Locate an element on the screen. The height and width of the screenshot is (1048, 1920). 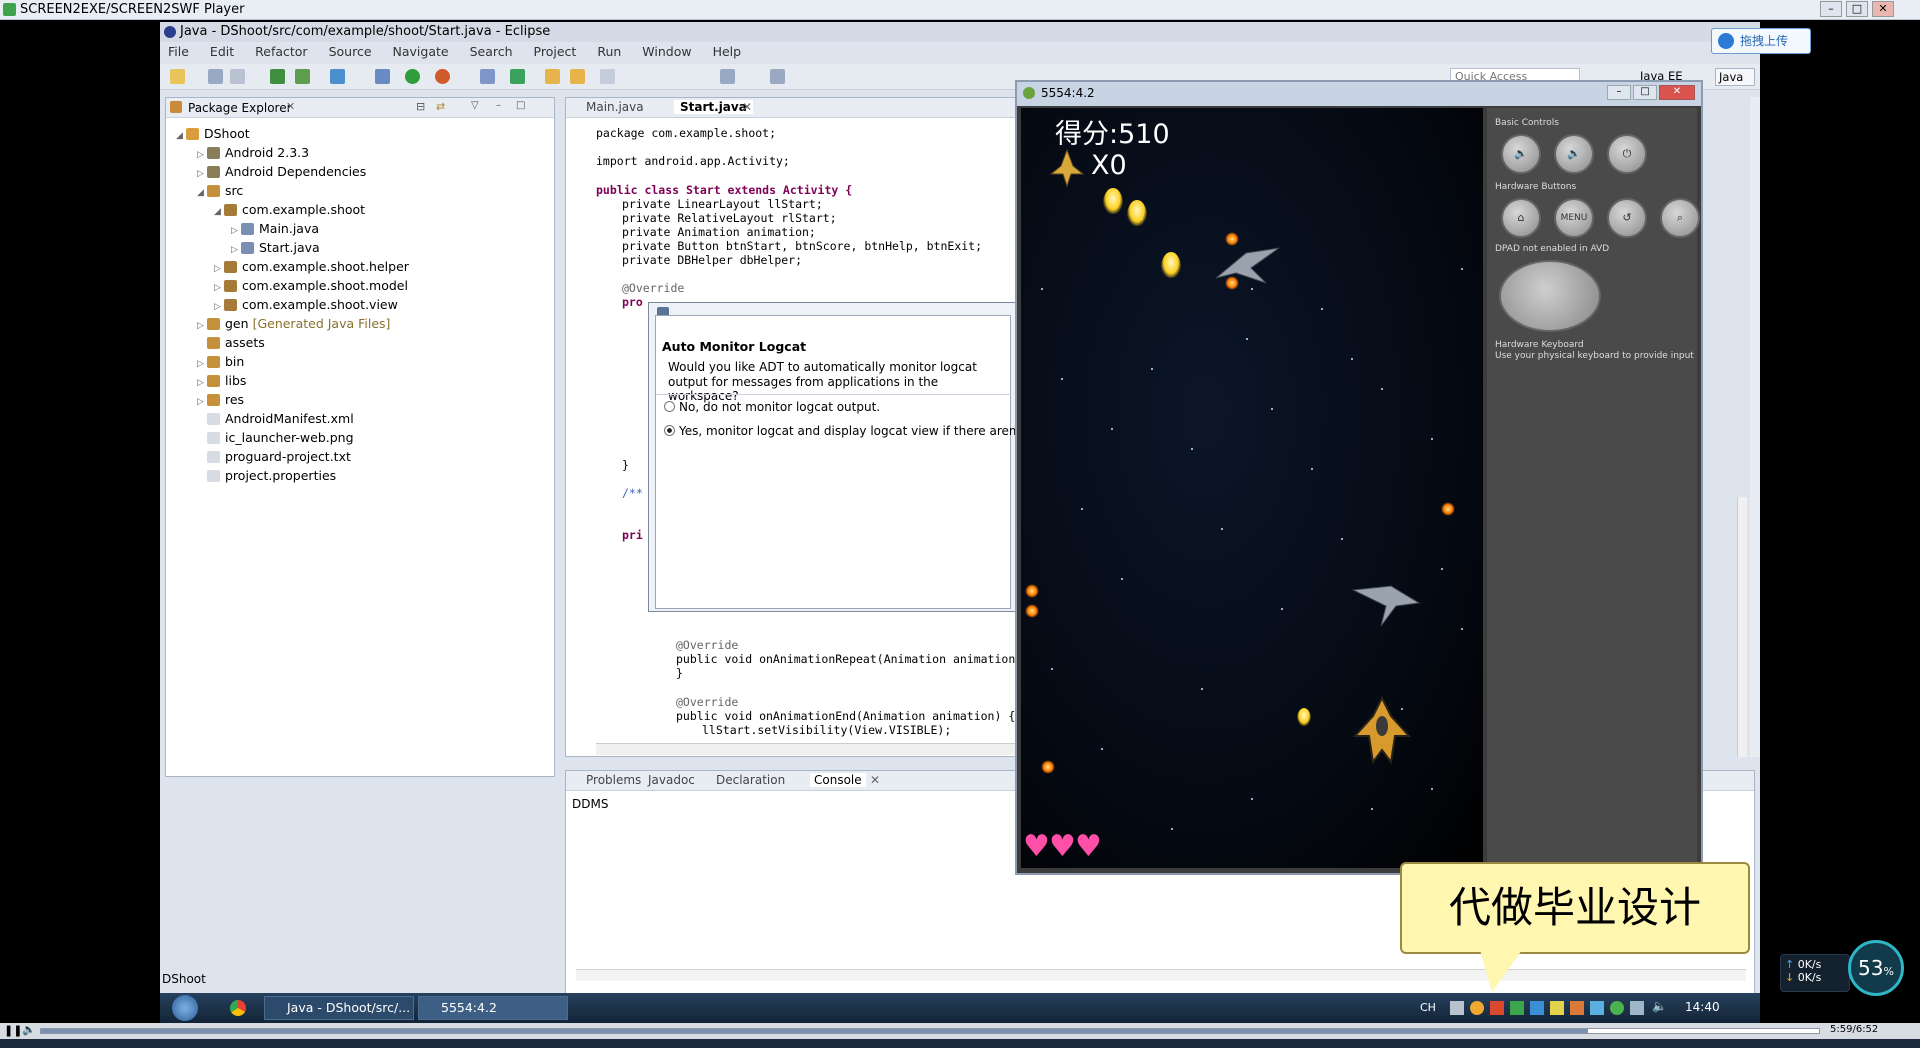
power-button: ⏻ is located at coordinates (1627, 154).